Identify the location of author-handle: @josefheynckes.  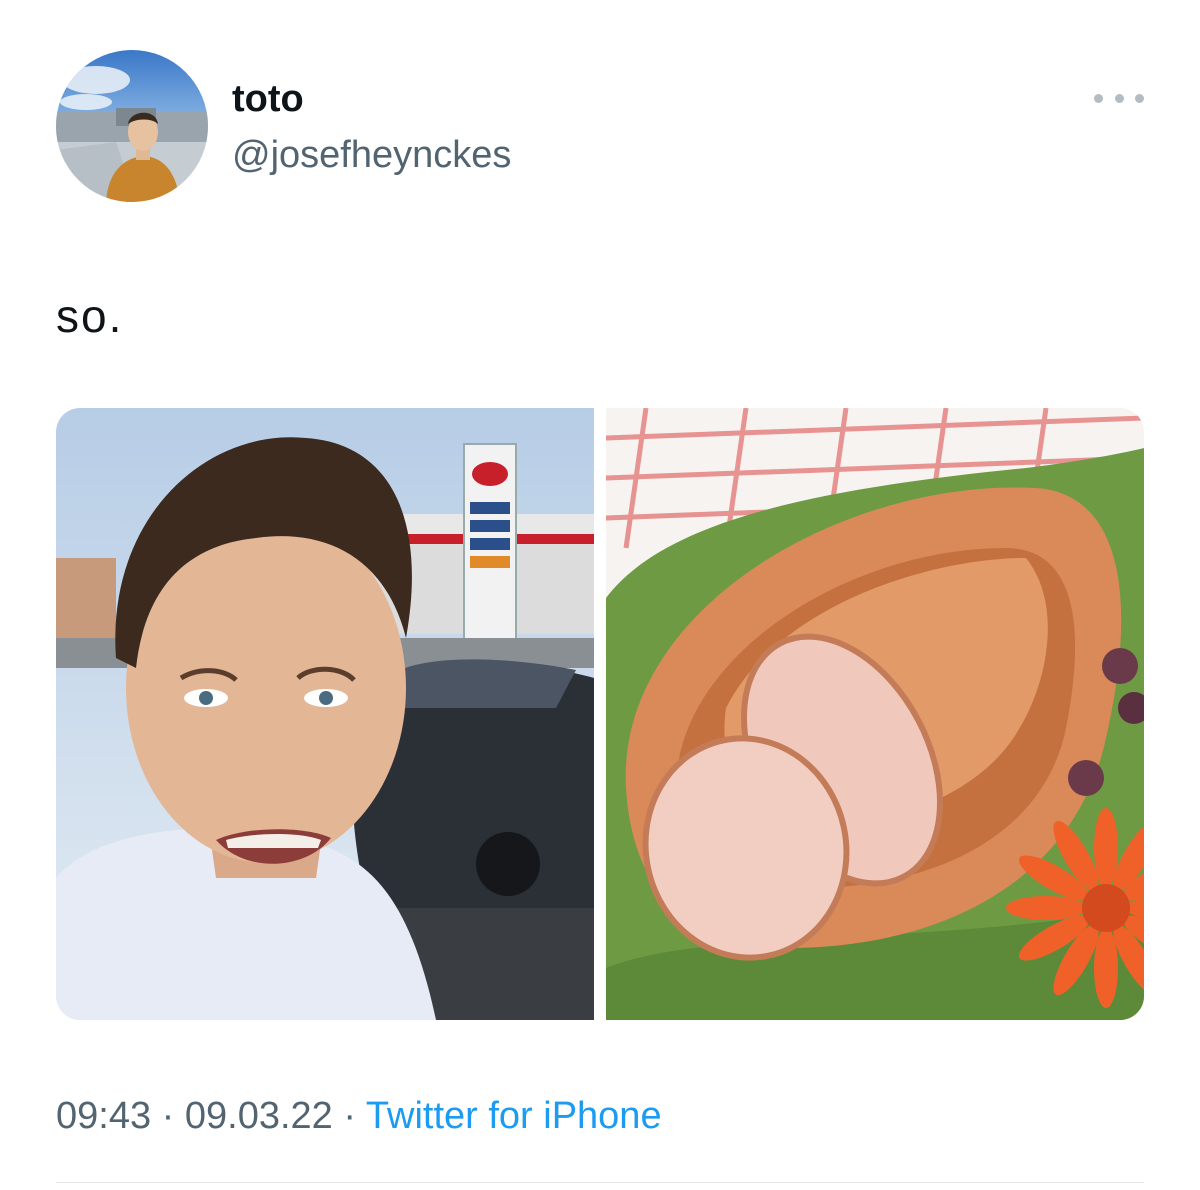
(371, 155).